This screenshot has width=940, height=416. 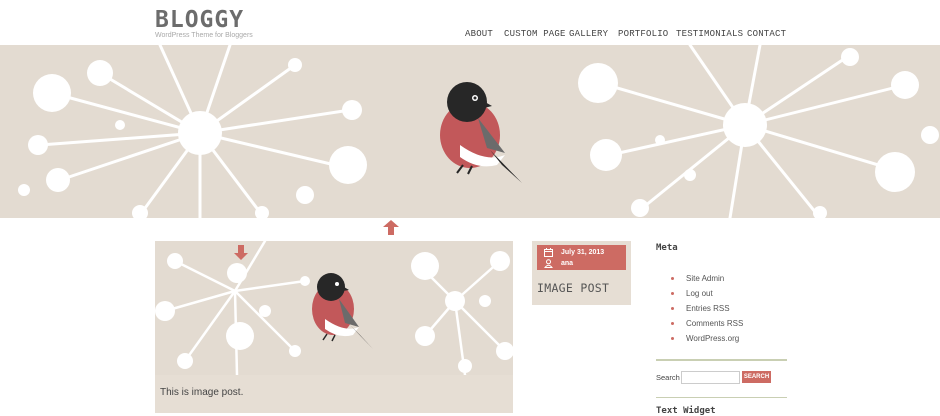 What do you see at coordinates (573, 288) in the screenshot?
I see `post-title: IMAGE POST` at bounding box center [573, 288].